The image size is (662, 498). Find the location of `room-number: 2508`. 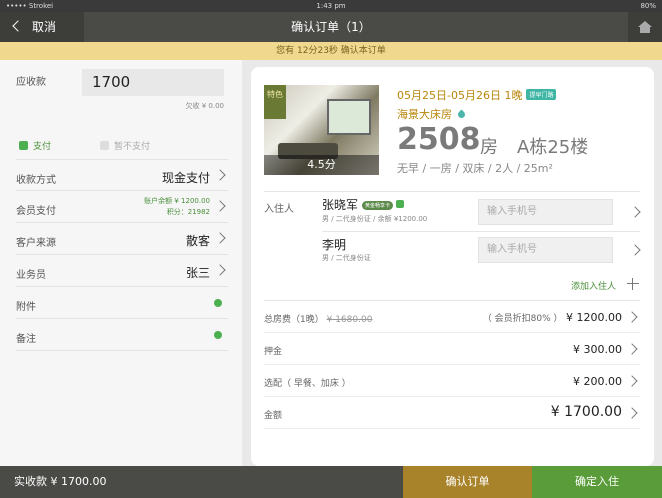

room-number: 2508 is located at coordinates (439, 139).